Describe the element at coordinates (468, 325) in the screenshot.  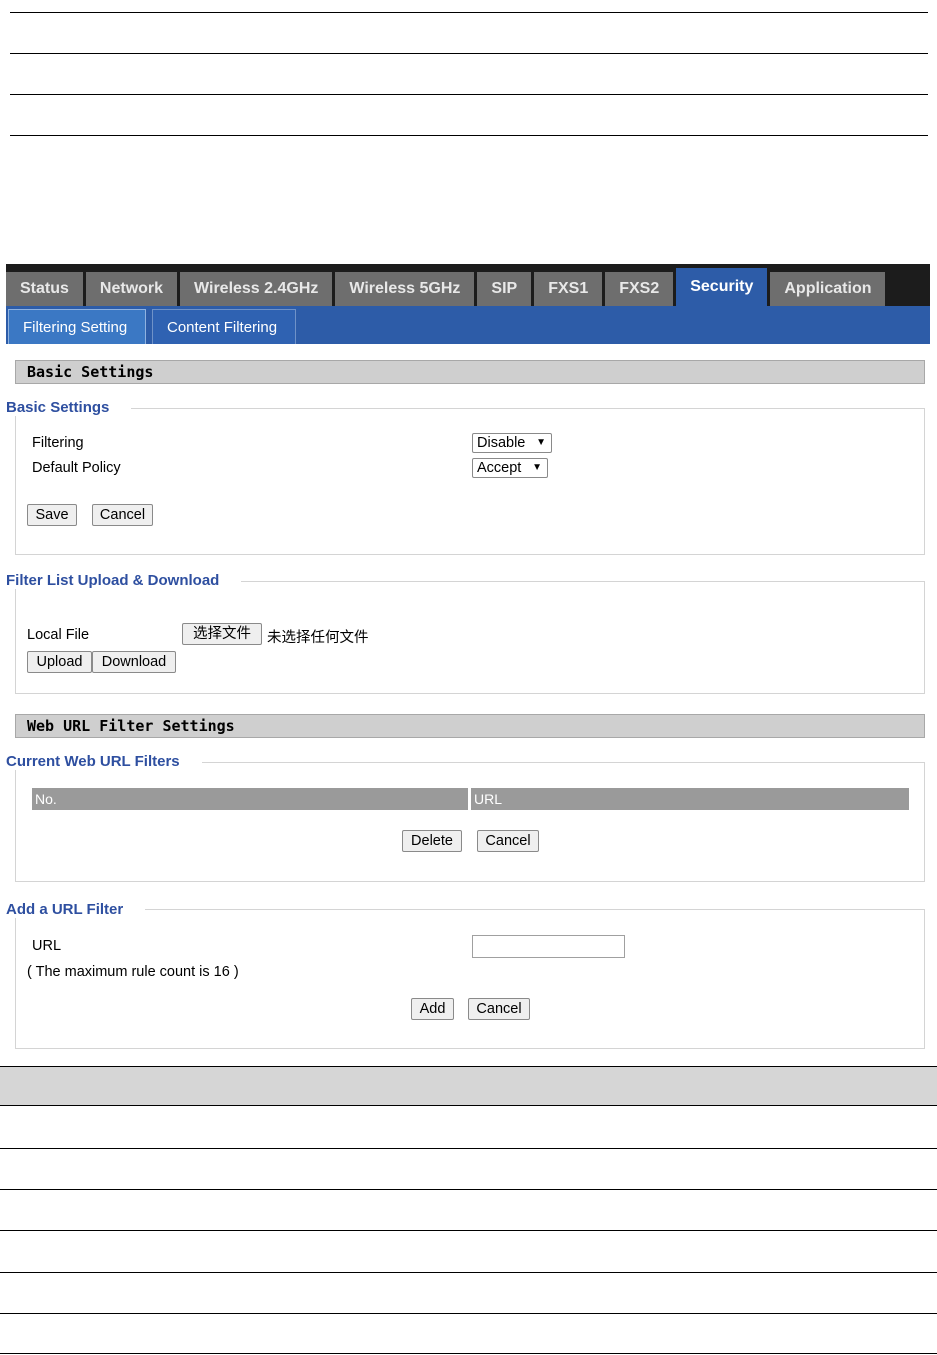
I see `sub-nav: Filtering Setting Content Filtering` at that location.